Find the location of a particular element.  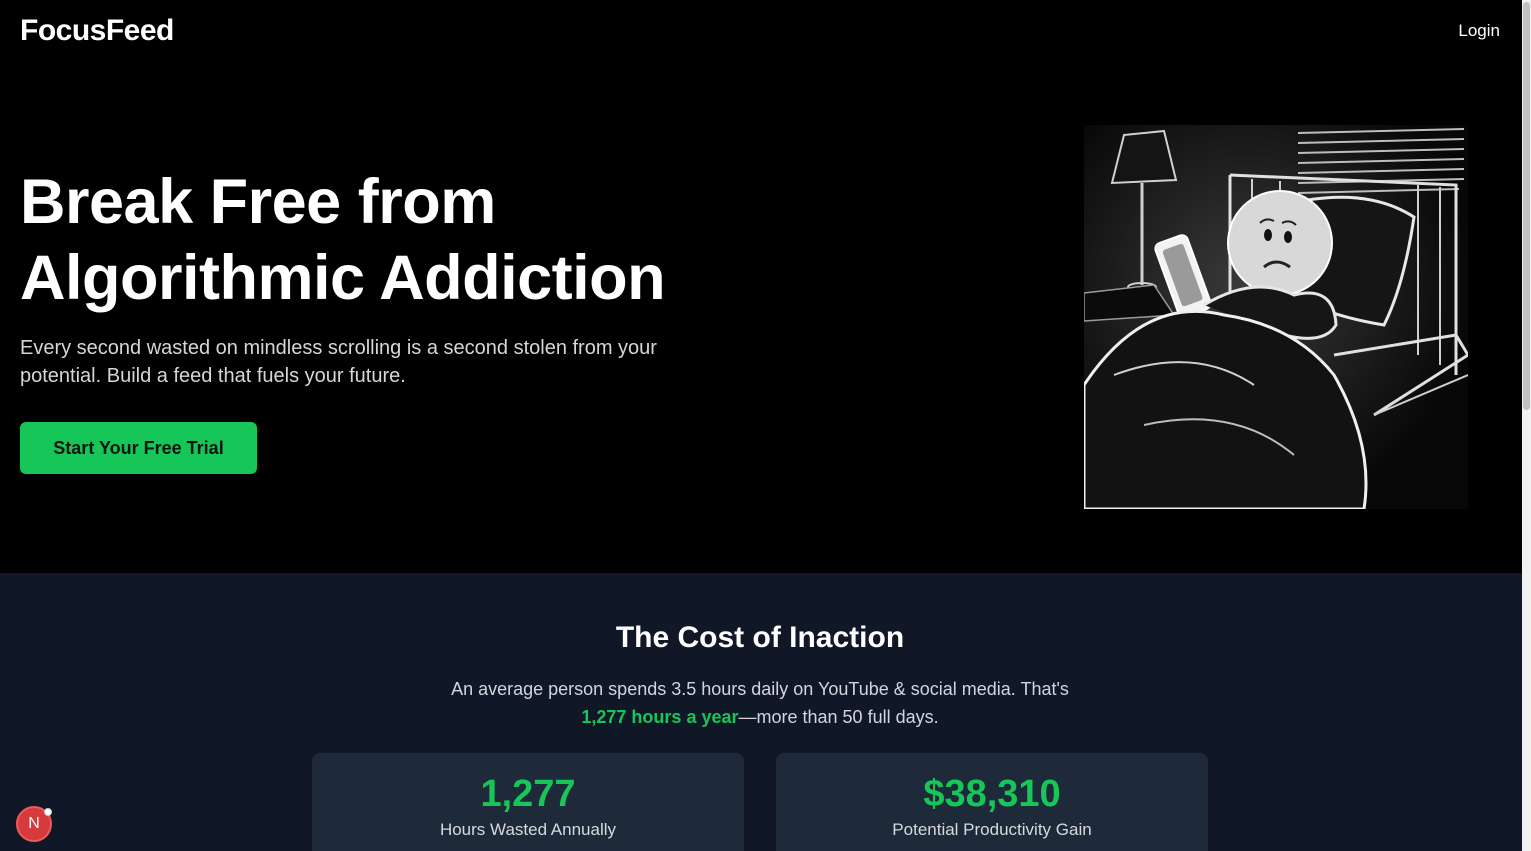

person-in-bed-with-phone-image is located at coordinates (1276, 317).